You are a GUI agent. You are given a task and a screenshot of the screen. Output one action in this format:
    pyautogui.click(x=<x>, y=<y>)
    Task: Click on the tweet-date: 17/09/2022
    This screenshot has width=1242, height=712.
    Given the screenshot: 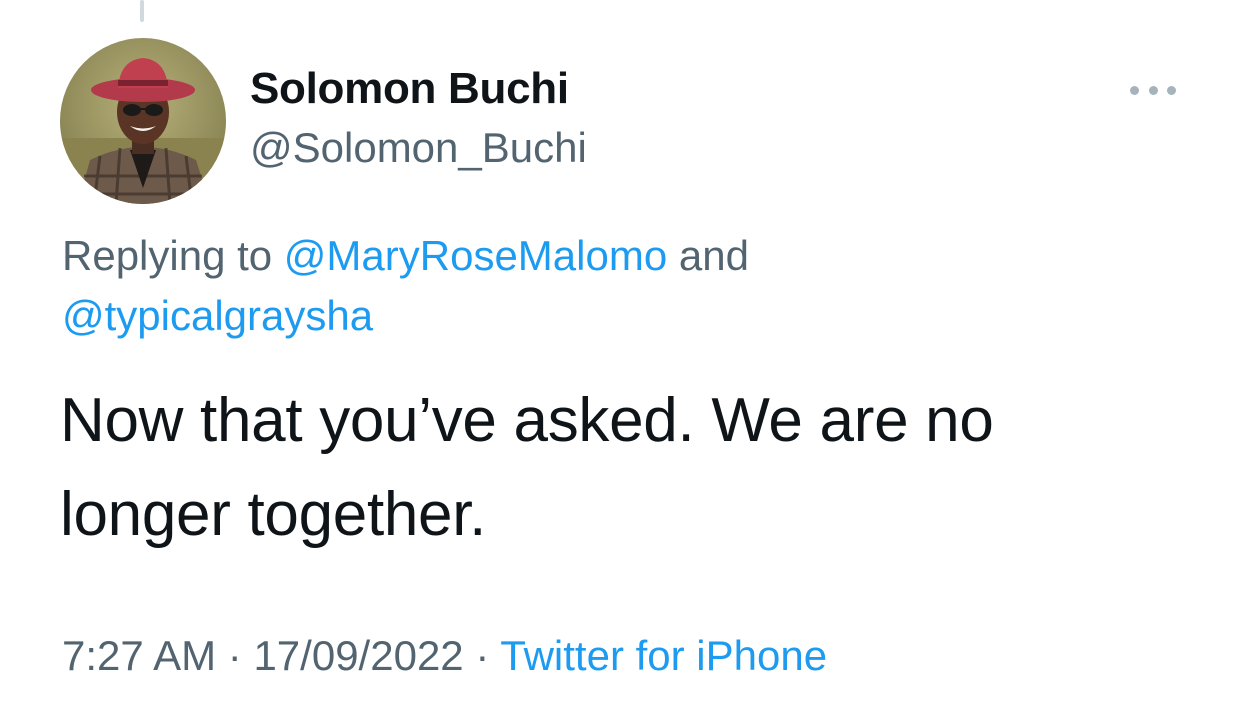 What is the action you would take?
    pyautogui.click(x=358, y=655)
    